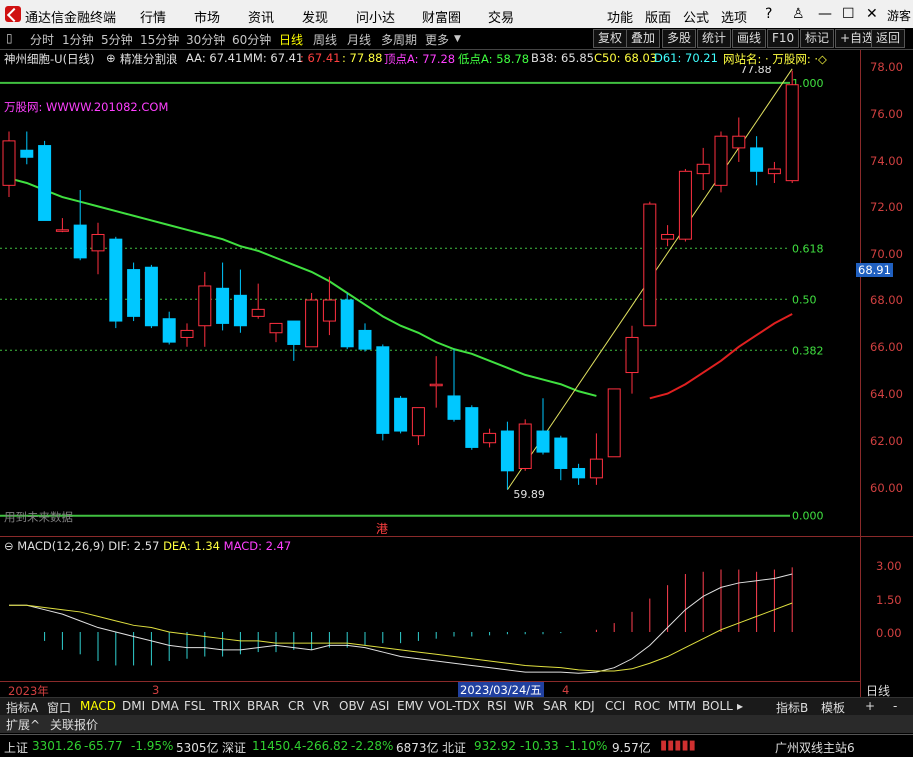  What do you see at coordinates (717, 706) in the screenshot?
I see `tab-boll: BOLL` at bounding box center [717, 706].